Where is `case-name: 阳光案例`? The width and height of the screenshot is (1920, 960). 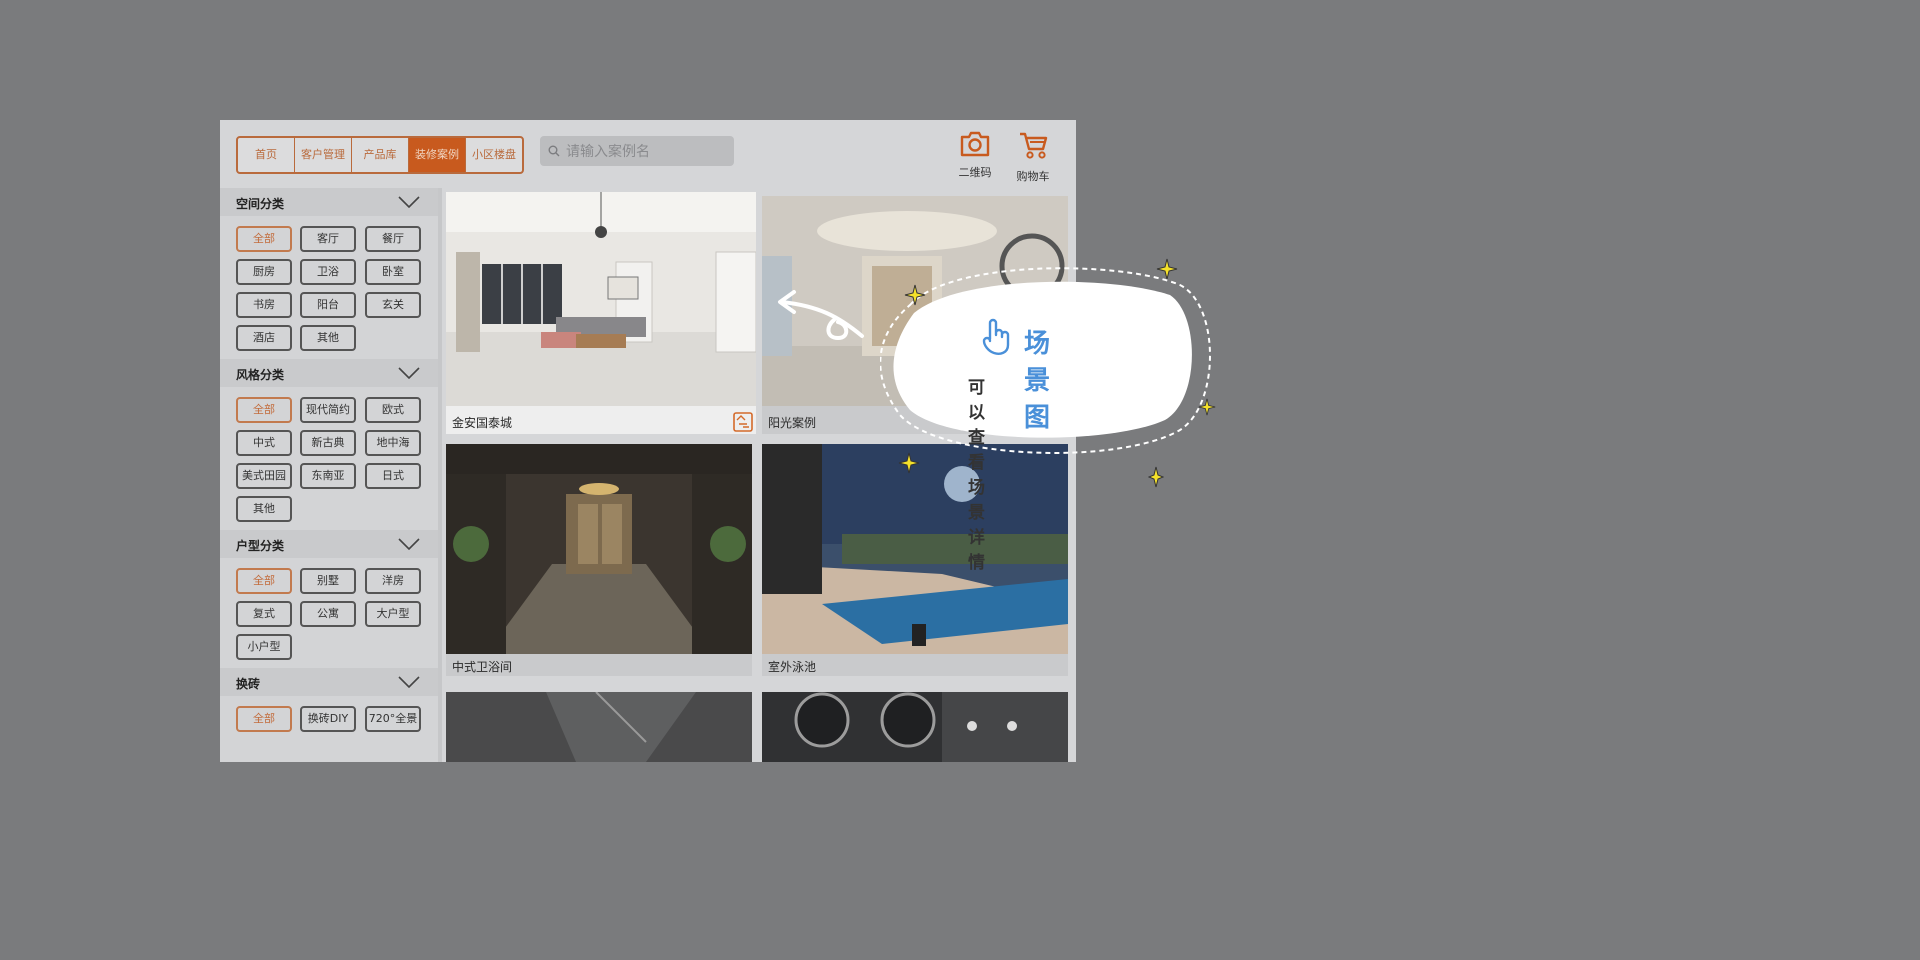 case-name: 阳光案例 is located at coordinates (792, 423).